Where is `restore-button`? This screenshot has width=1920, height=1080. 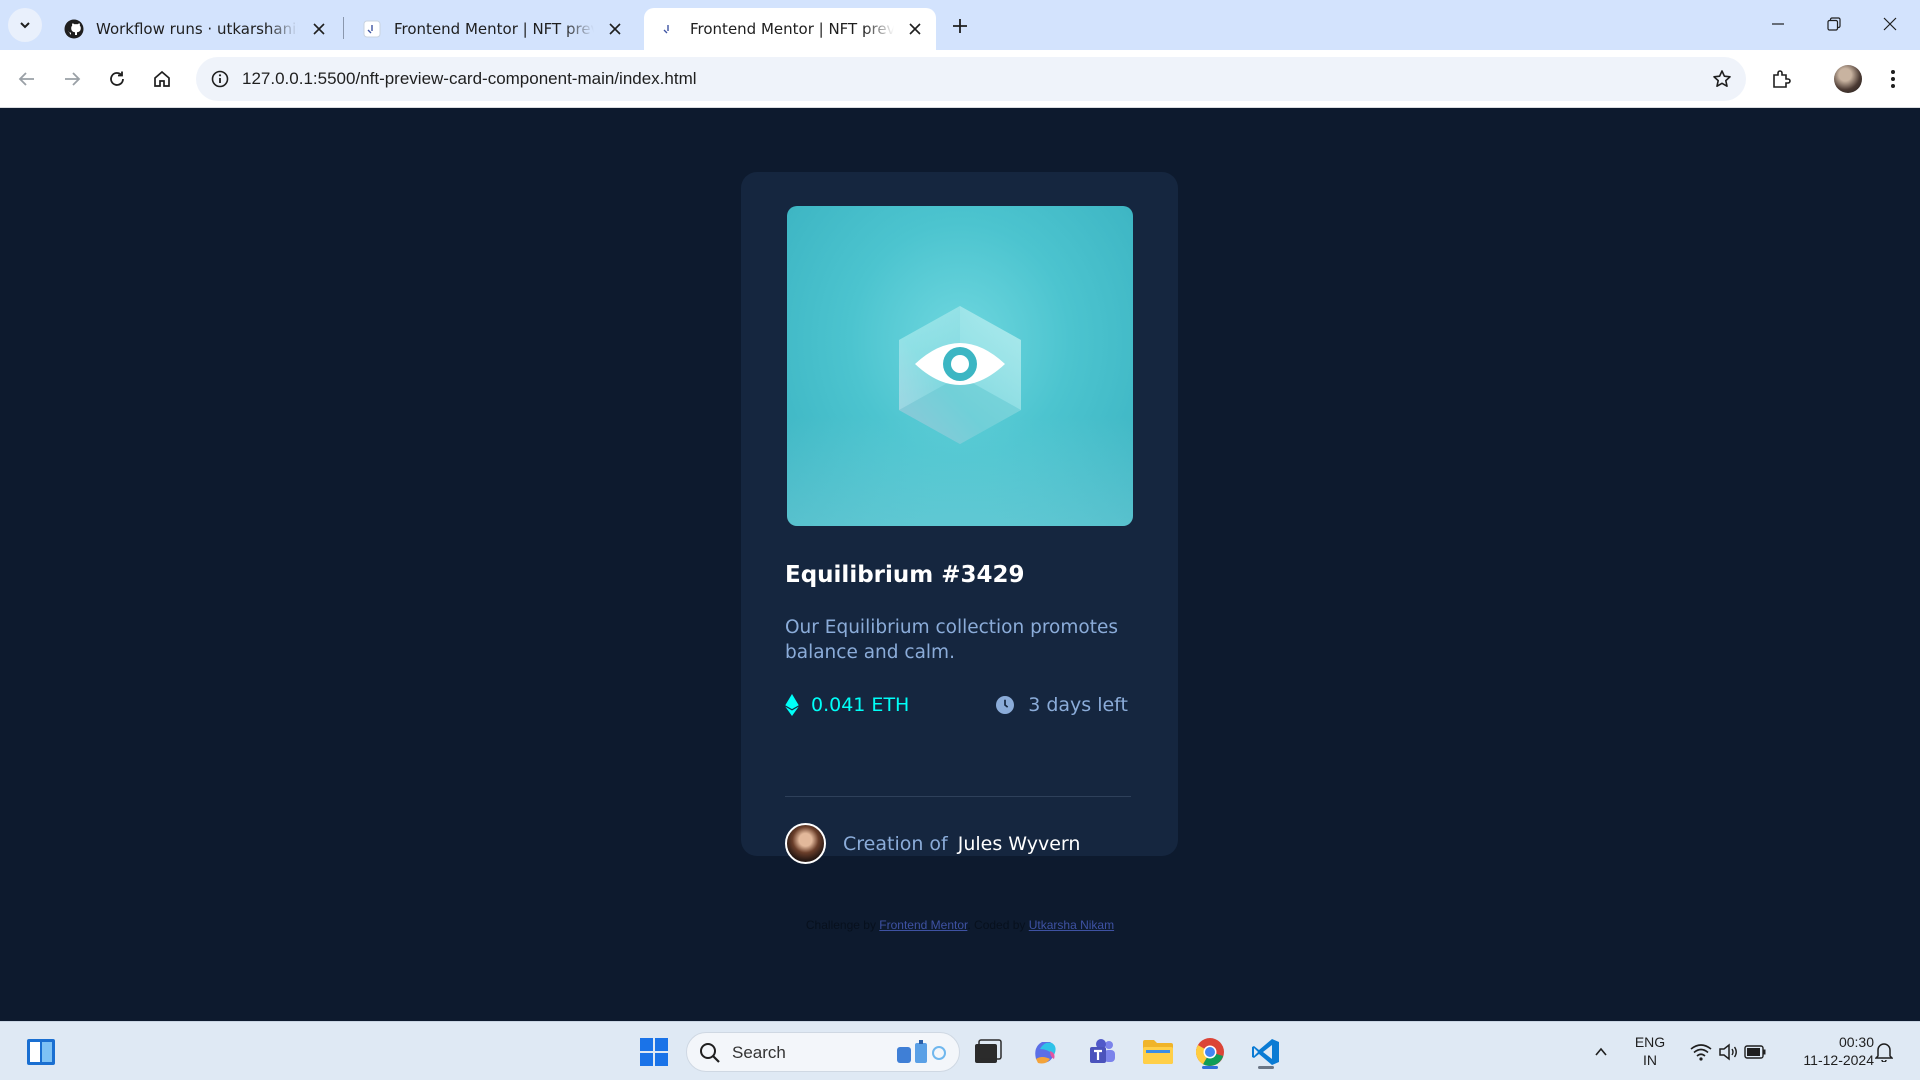
restore-button is located at coordinates (1834, 24).